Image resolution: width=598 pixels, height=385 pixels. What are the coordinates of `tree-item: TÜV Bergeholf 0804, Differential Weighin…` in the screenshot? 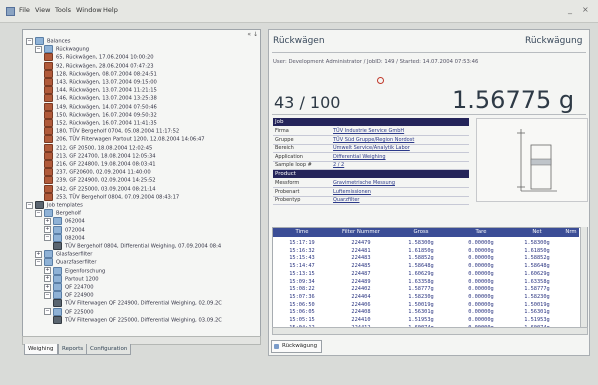 It's located at (137, 246).